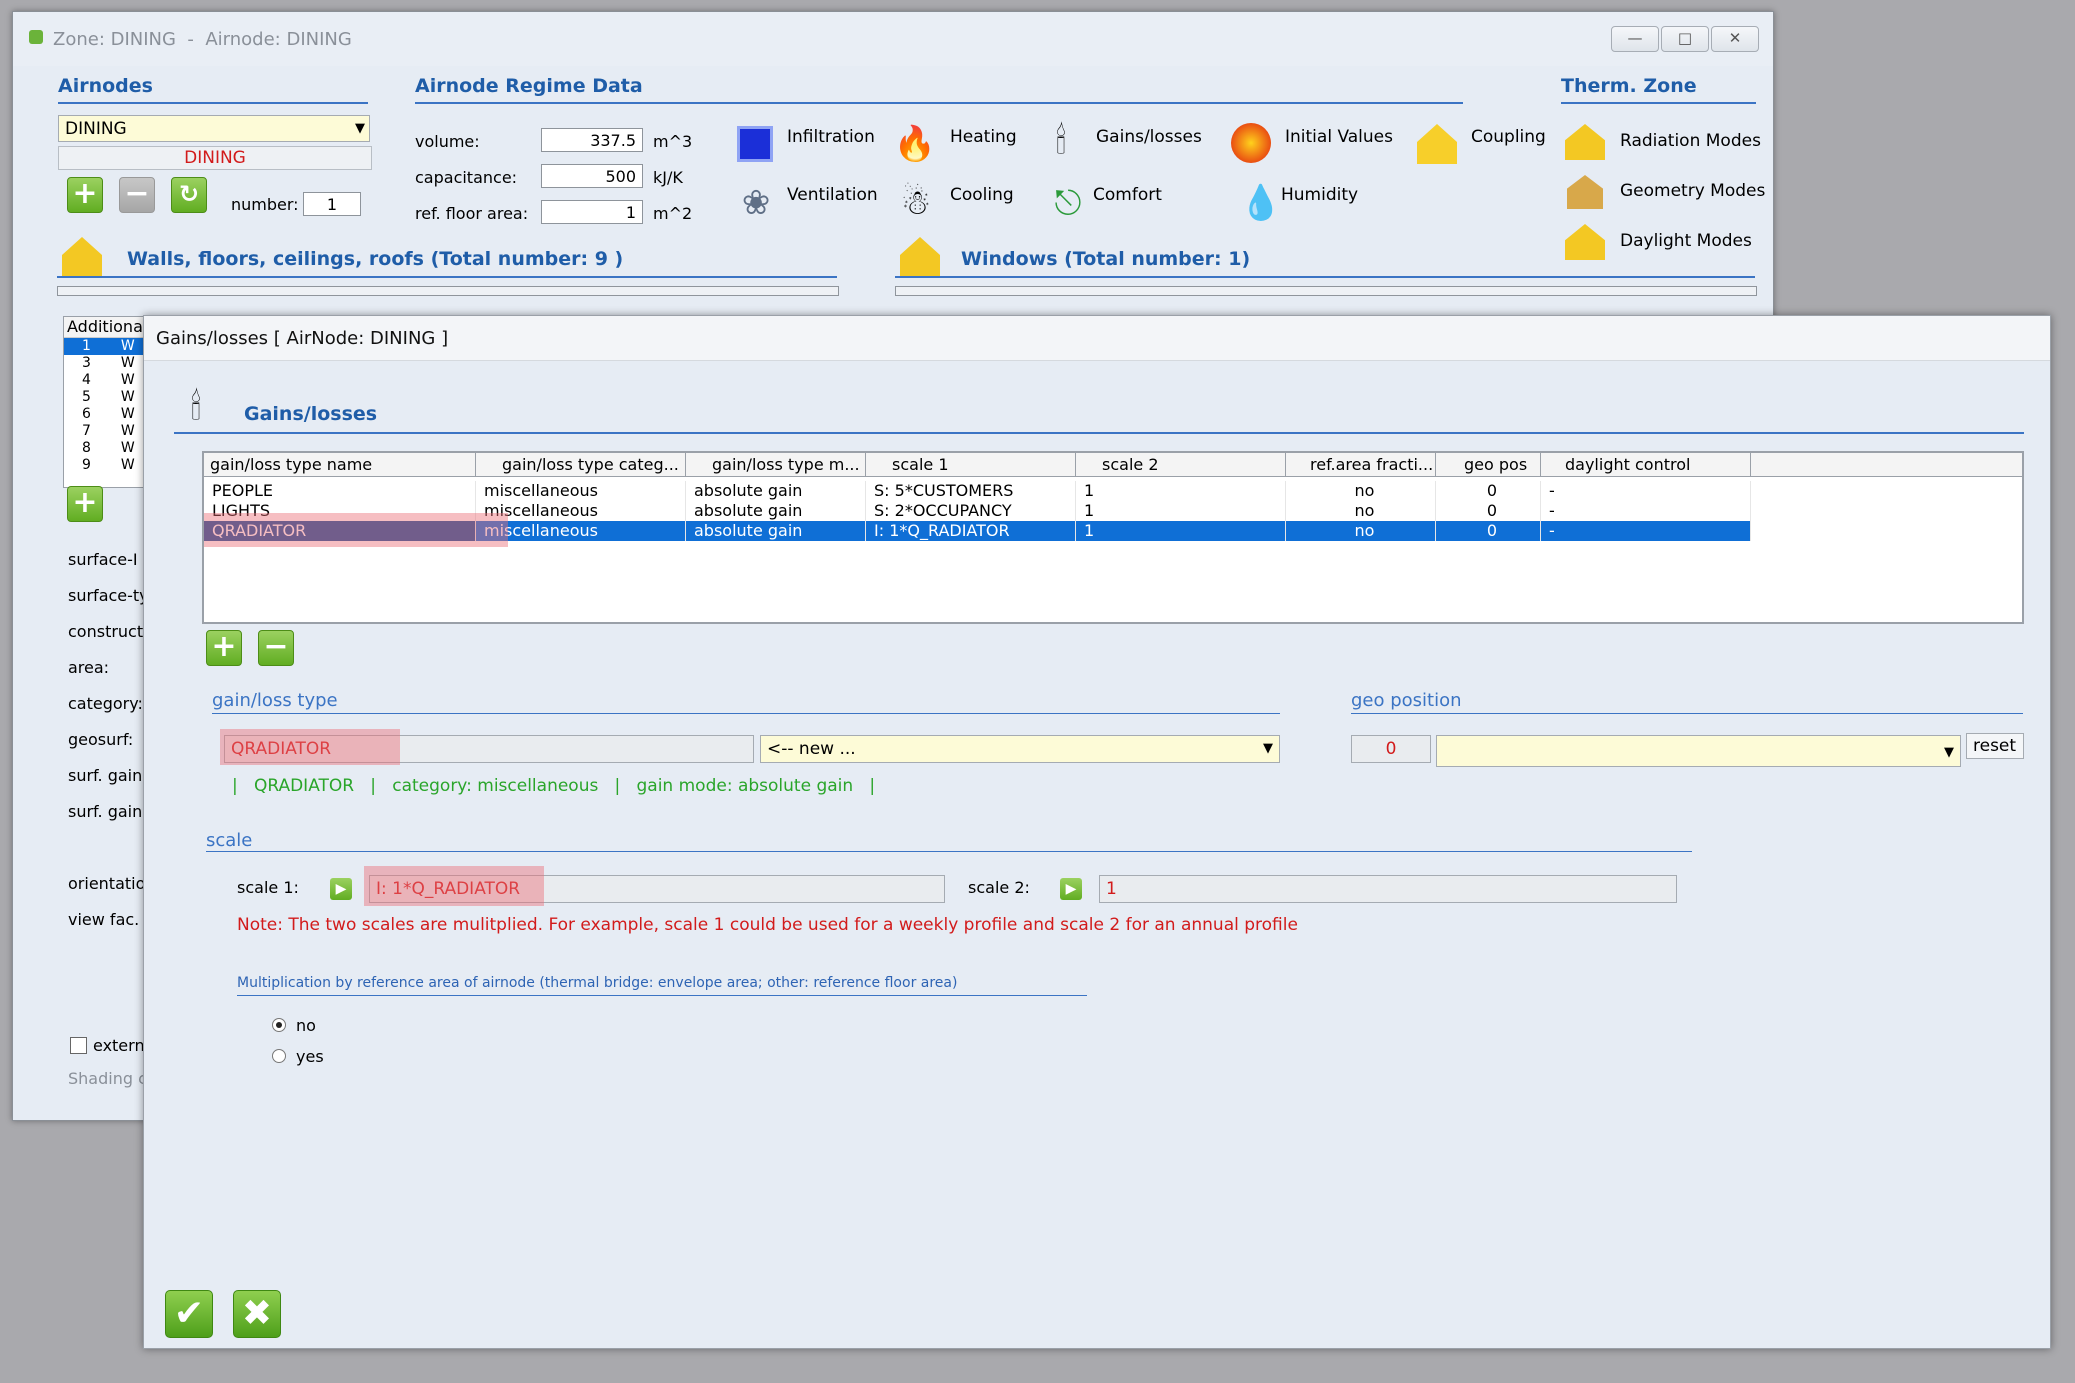 The height and width of the screenshot is (1383, 2075). Describe the element at coordinates (214, 128) in the screenshot. I see `airnode-select: DINING ▼` at that location.